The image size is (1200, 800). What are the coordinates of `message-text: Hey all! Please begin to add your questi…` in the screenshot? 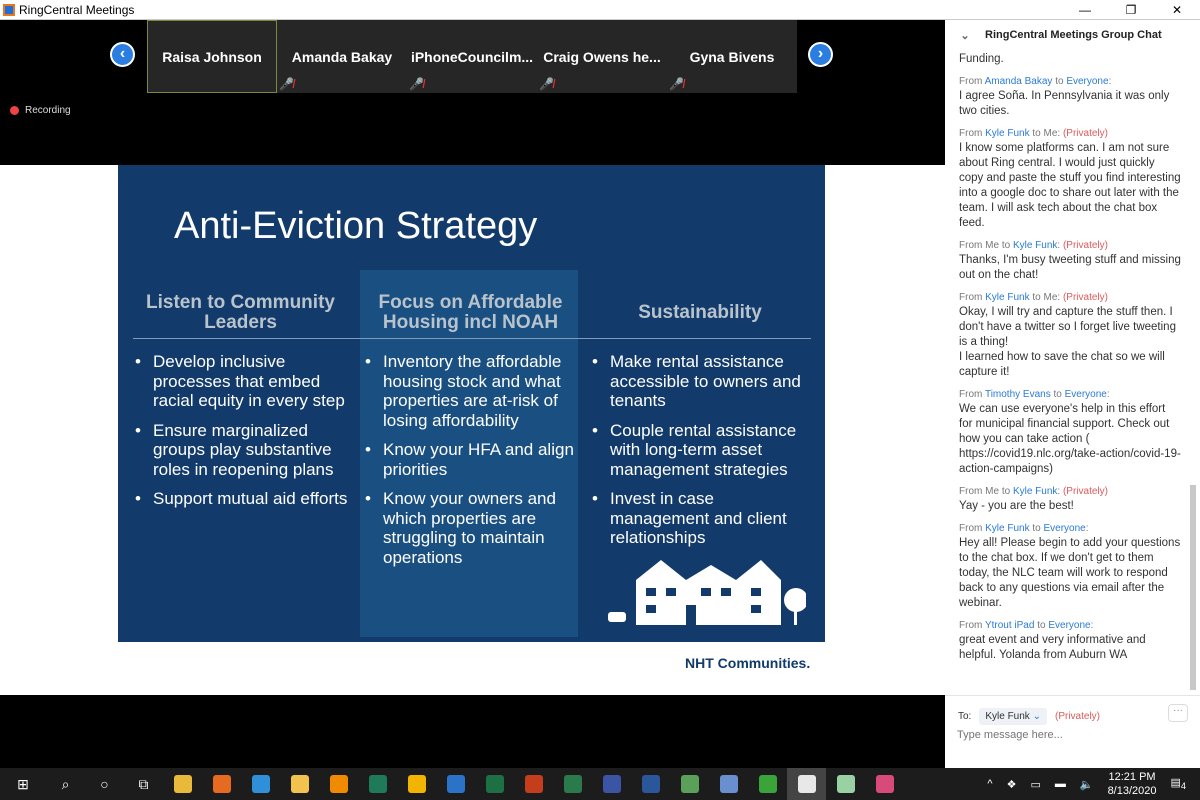 It's located at (1070, 573).